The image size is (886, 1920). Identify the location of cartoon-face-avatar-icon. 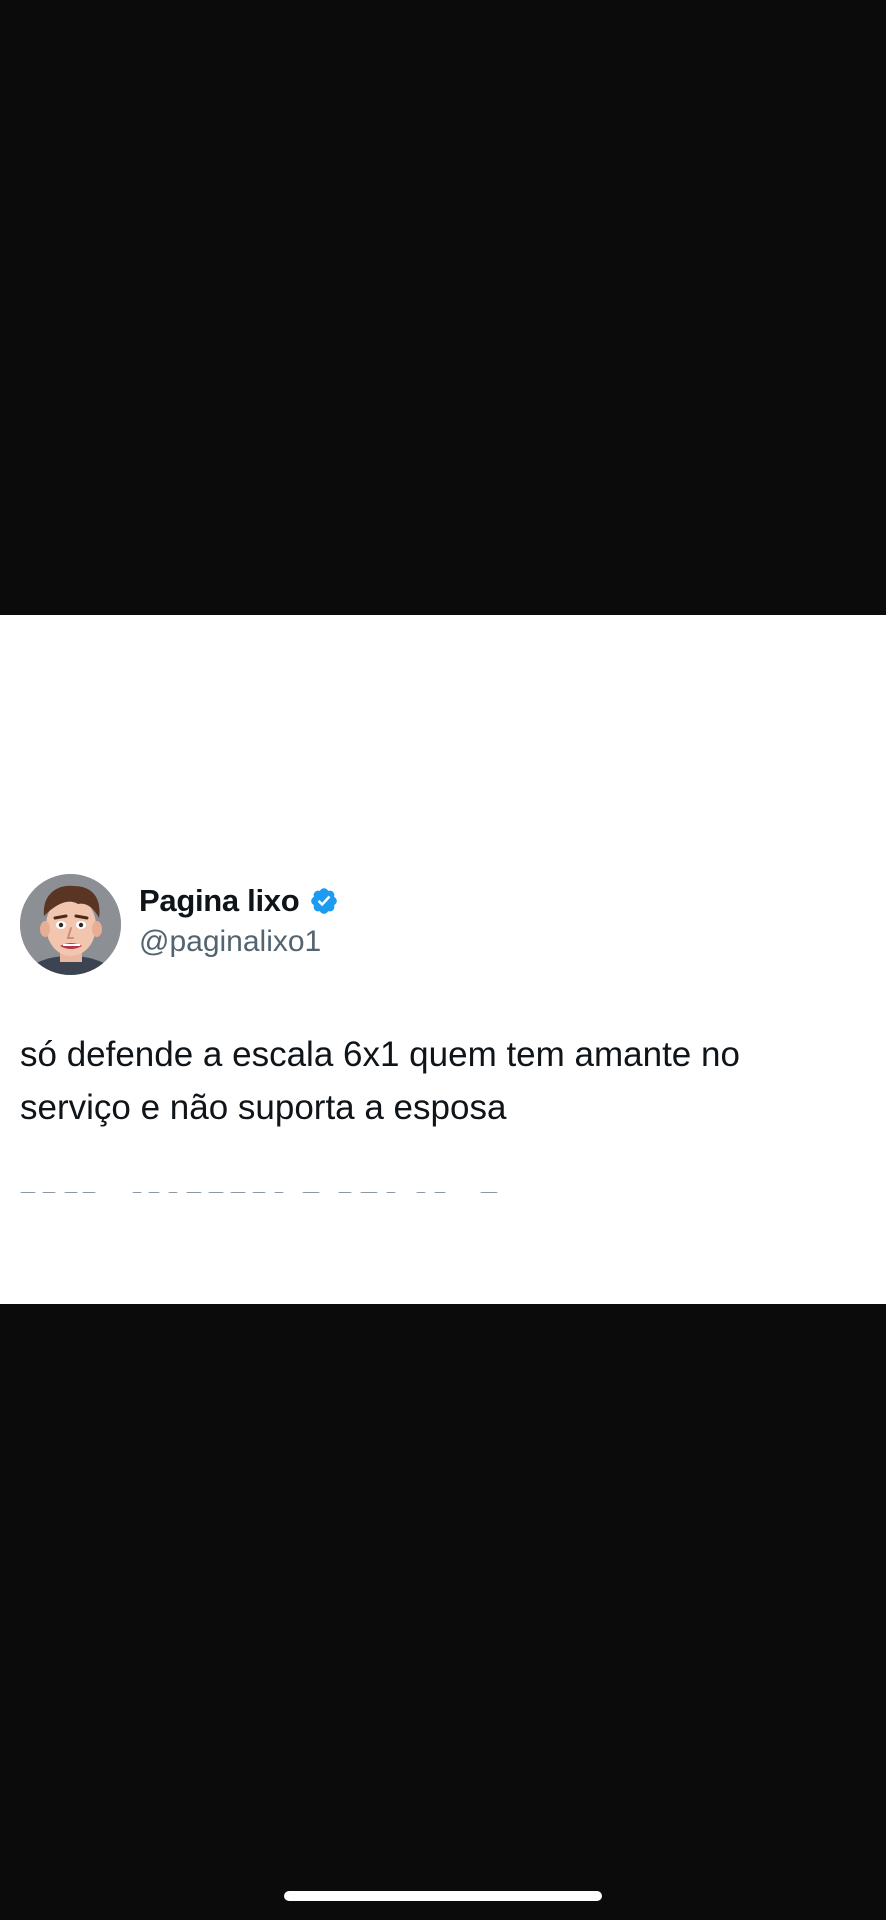
(70, 924).